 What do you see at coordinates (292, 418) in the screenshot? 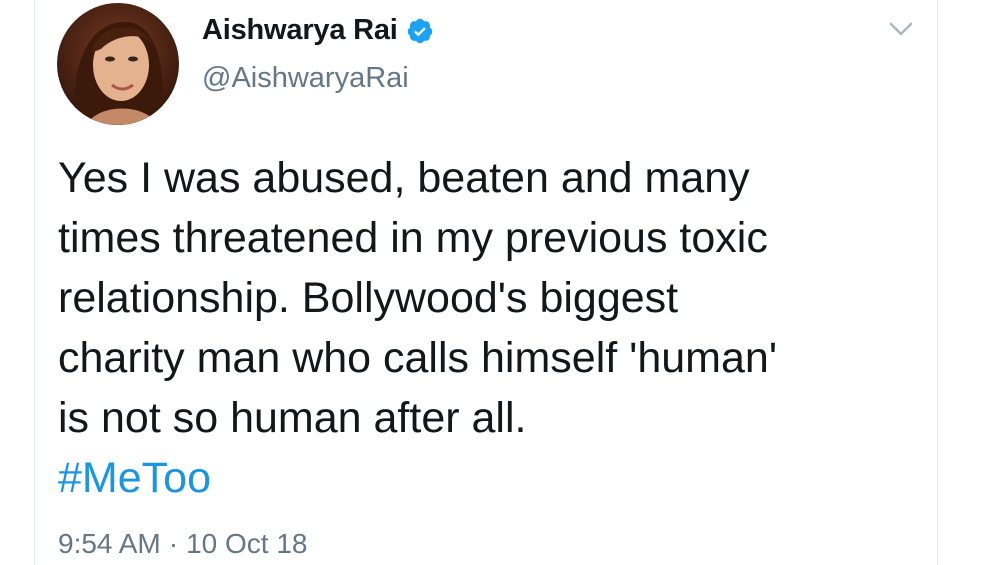
I see `tweet-text-line: is not so human after all.` at bounding box center [292, 418].